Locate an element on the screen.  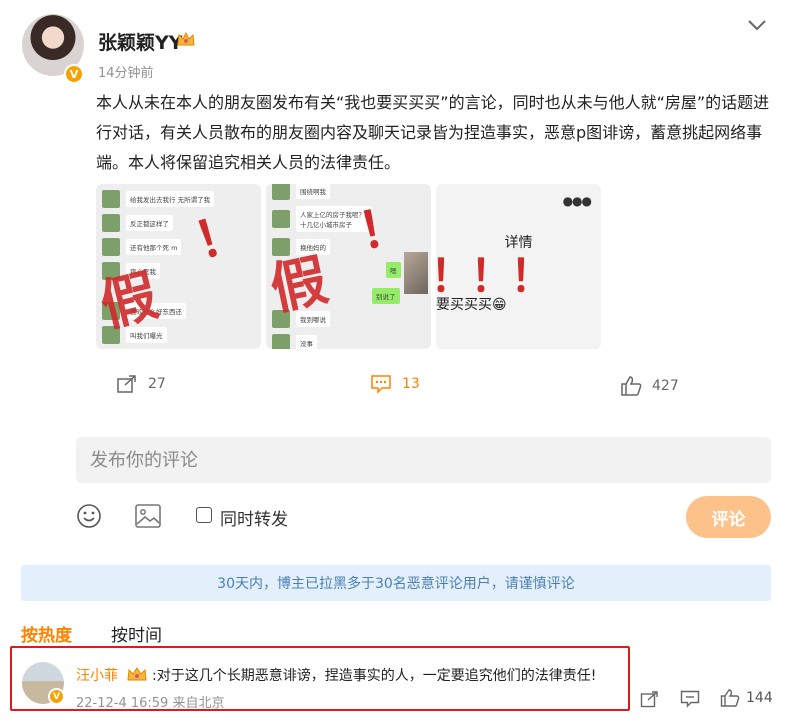
repost-label: 同时转发 is located at coordinates (254, 517).